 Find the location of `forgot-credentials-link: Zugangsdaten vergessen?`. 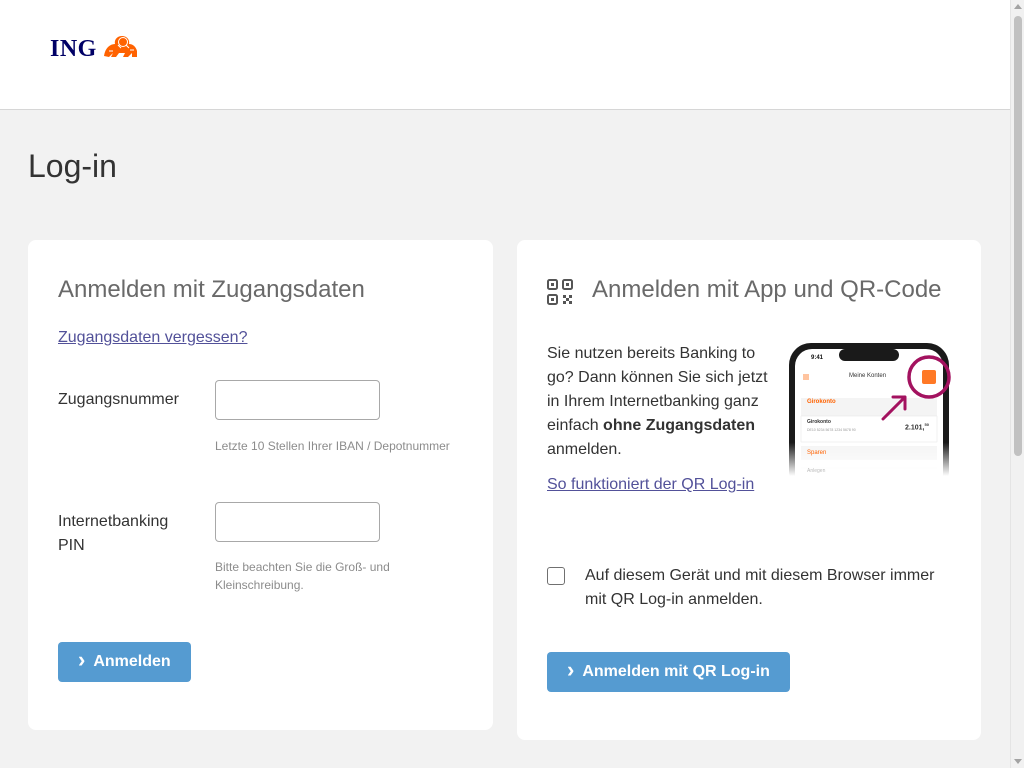

forgot-credentials-link: Zugangsdaten vergessen? is located at coordinates (152, 338).